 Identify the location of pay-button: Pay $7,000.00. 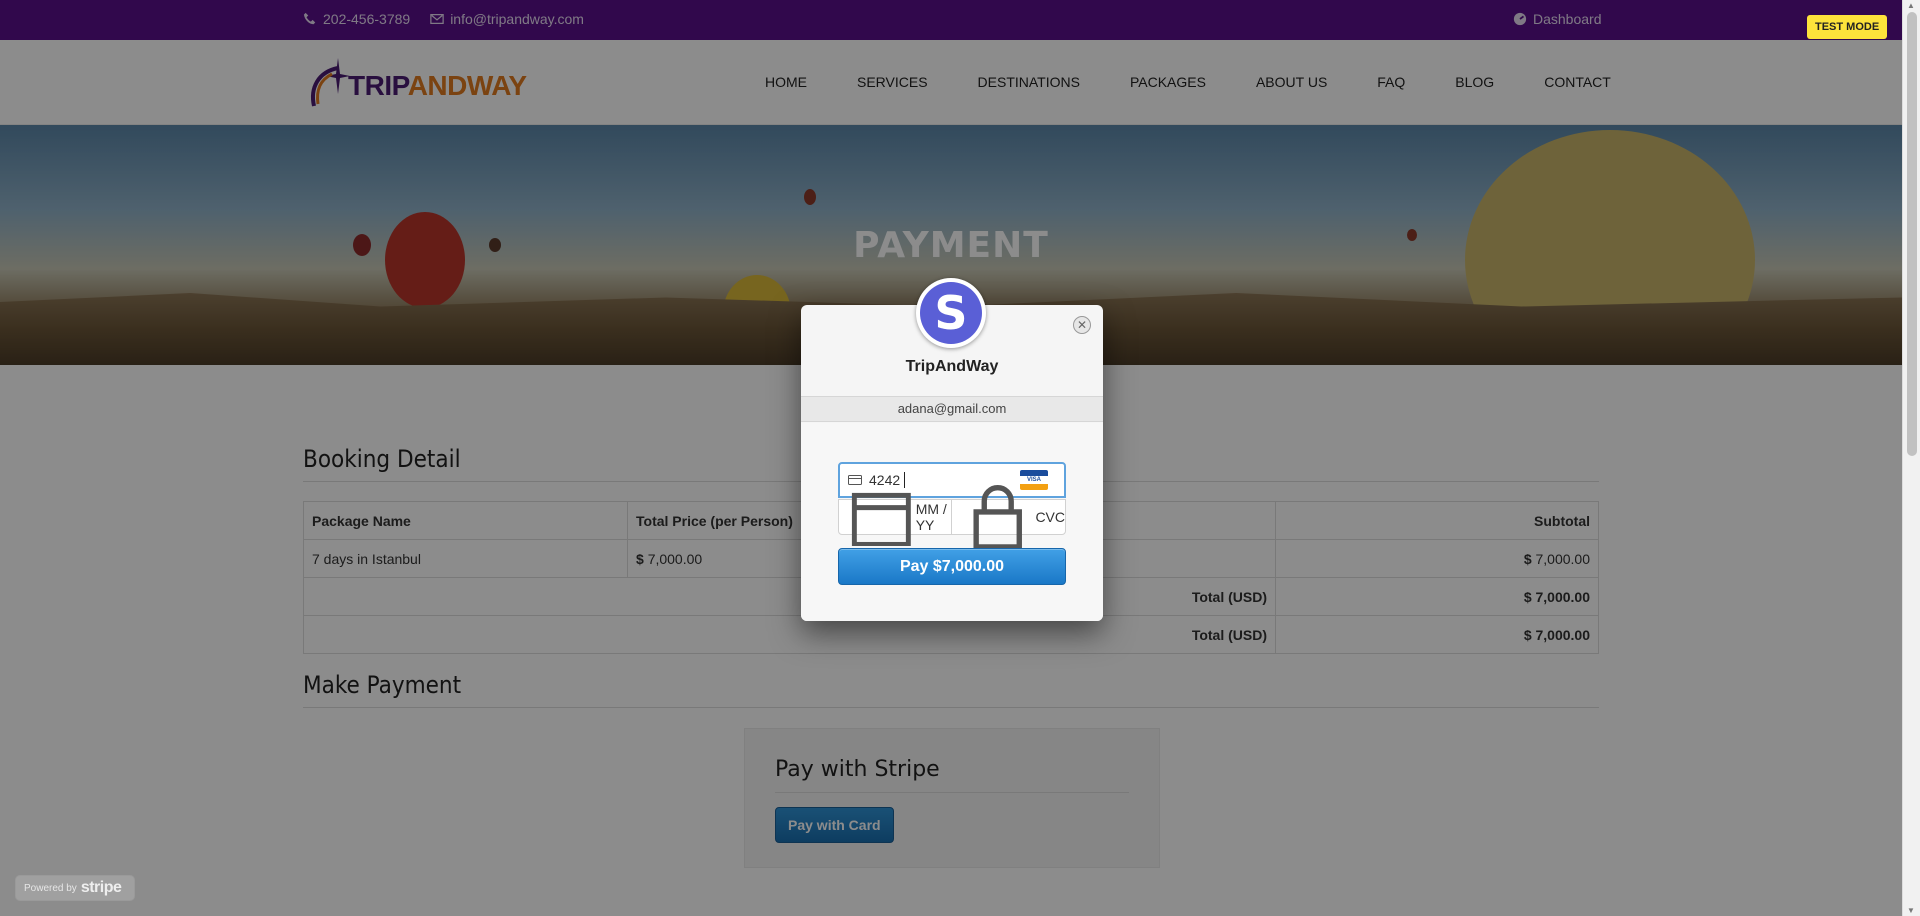
(952, 566).